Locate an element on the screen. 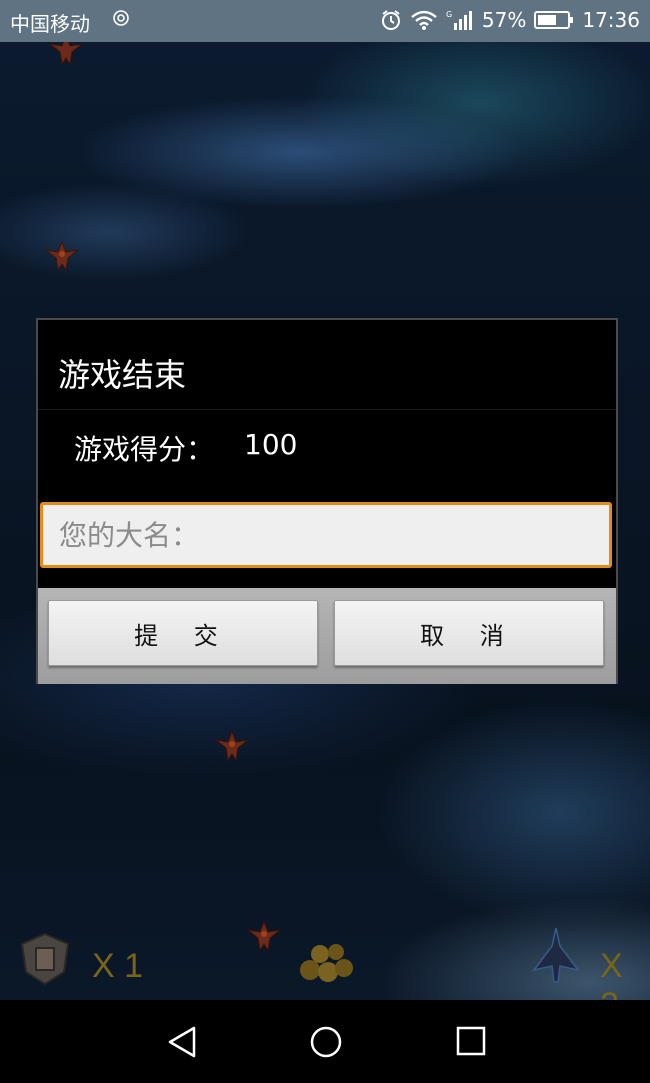 This screenshot has width=650, height=1083. player-plane-icon is located at coordinates (556, 955).